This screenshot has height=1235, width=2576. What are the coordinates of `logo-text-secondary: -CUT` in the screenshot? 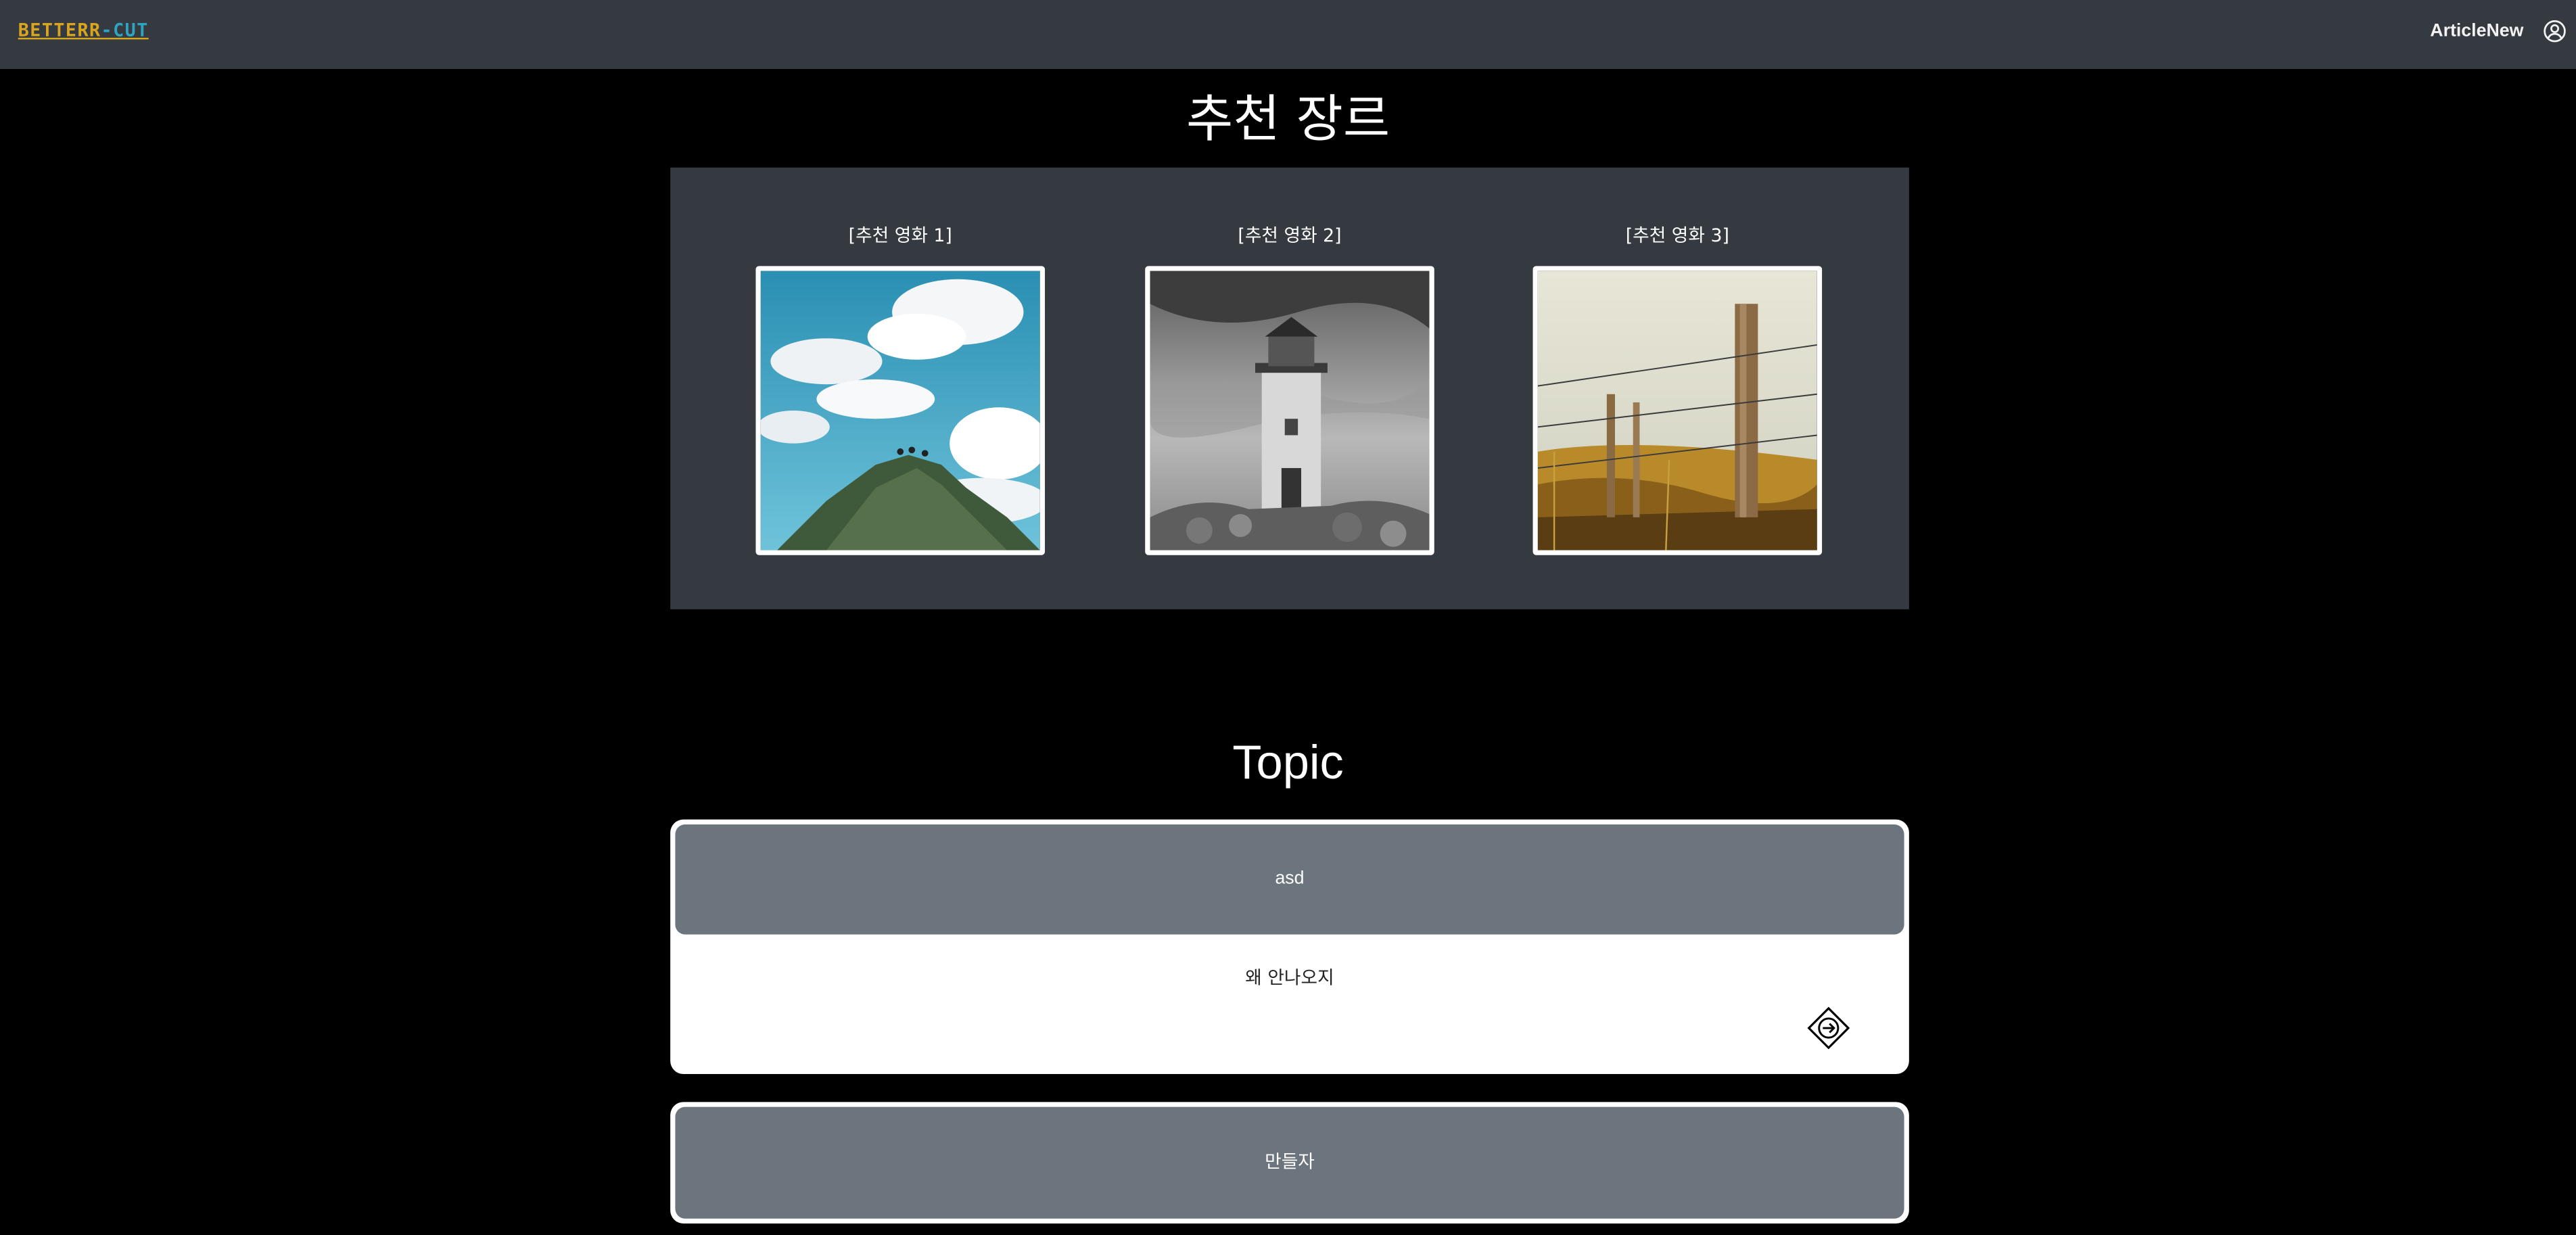 It's located at (125, 30).